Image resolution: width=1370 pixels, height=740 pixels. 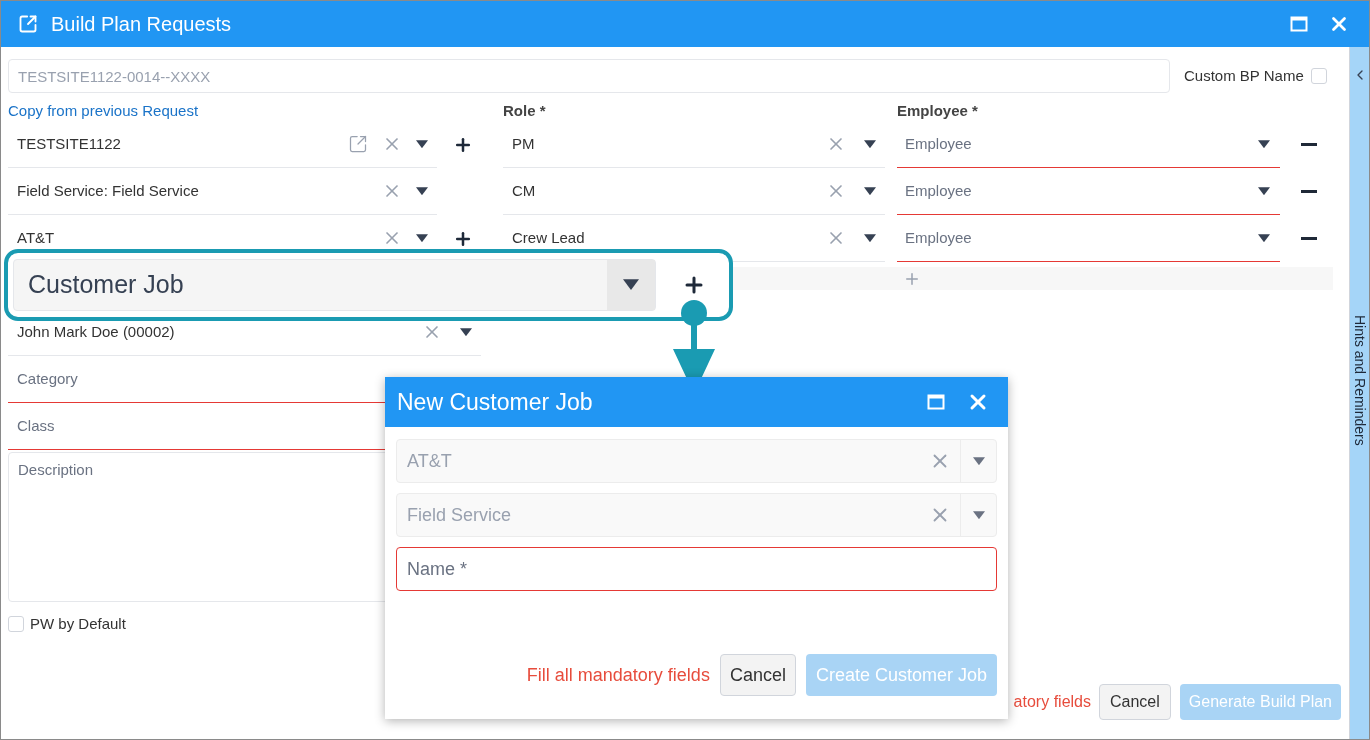 I want to click on hints-sidebar: Hints and Reminders, so click(x=1359, y=393).